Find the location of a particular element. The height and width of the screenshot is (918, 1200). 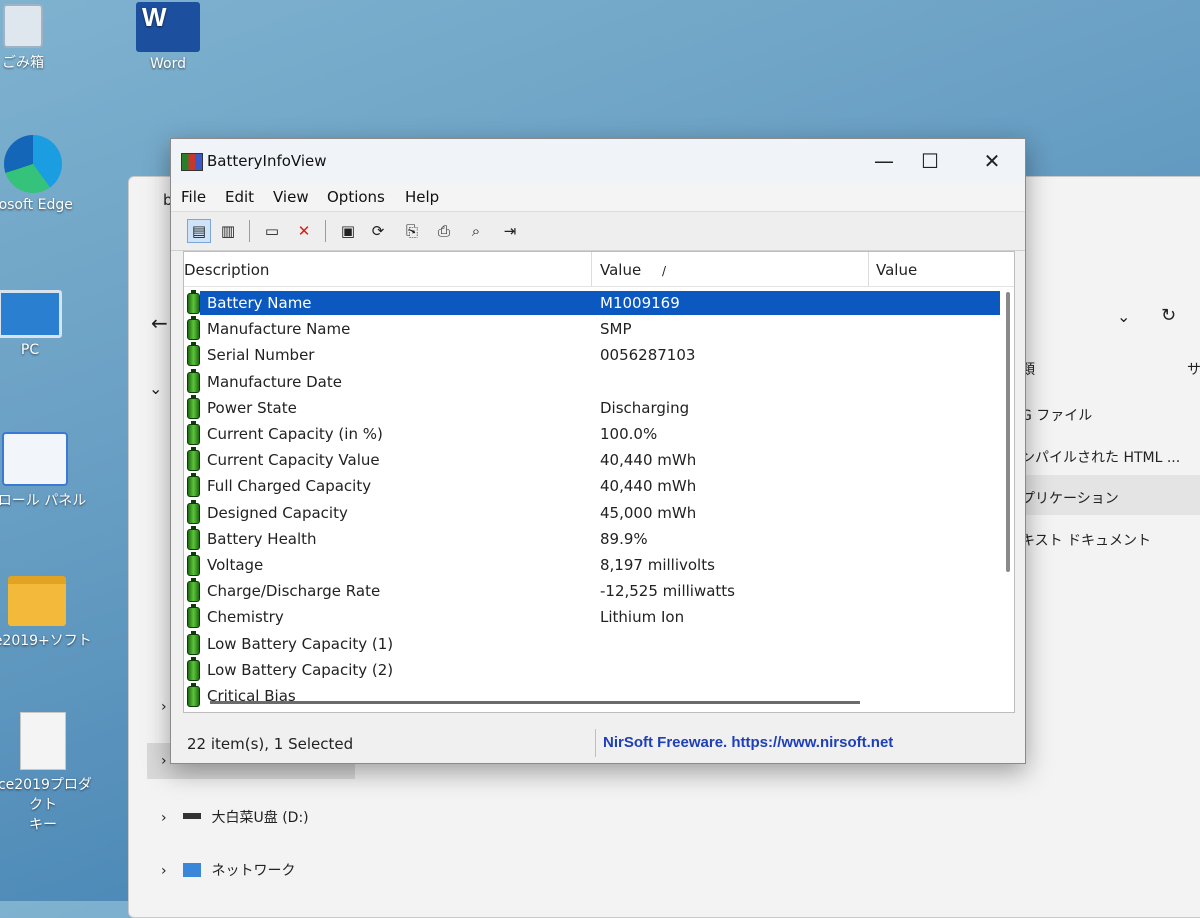

table-row: Manufacture Date is located at coordinates (593, 381).